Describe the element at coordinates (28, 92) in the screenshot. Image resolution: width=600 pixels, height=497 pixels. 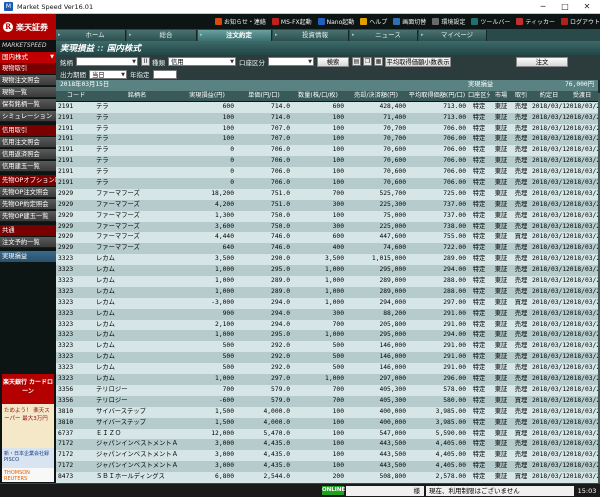
I see `sidebar-item-2: 現物一覧` at that location.